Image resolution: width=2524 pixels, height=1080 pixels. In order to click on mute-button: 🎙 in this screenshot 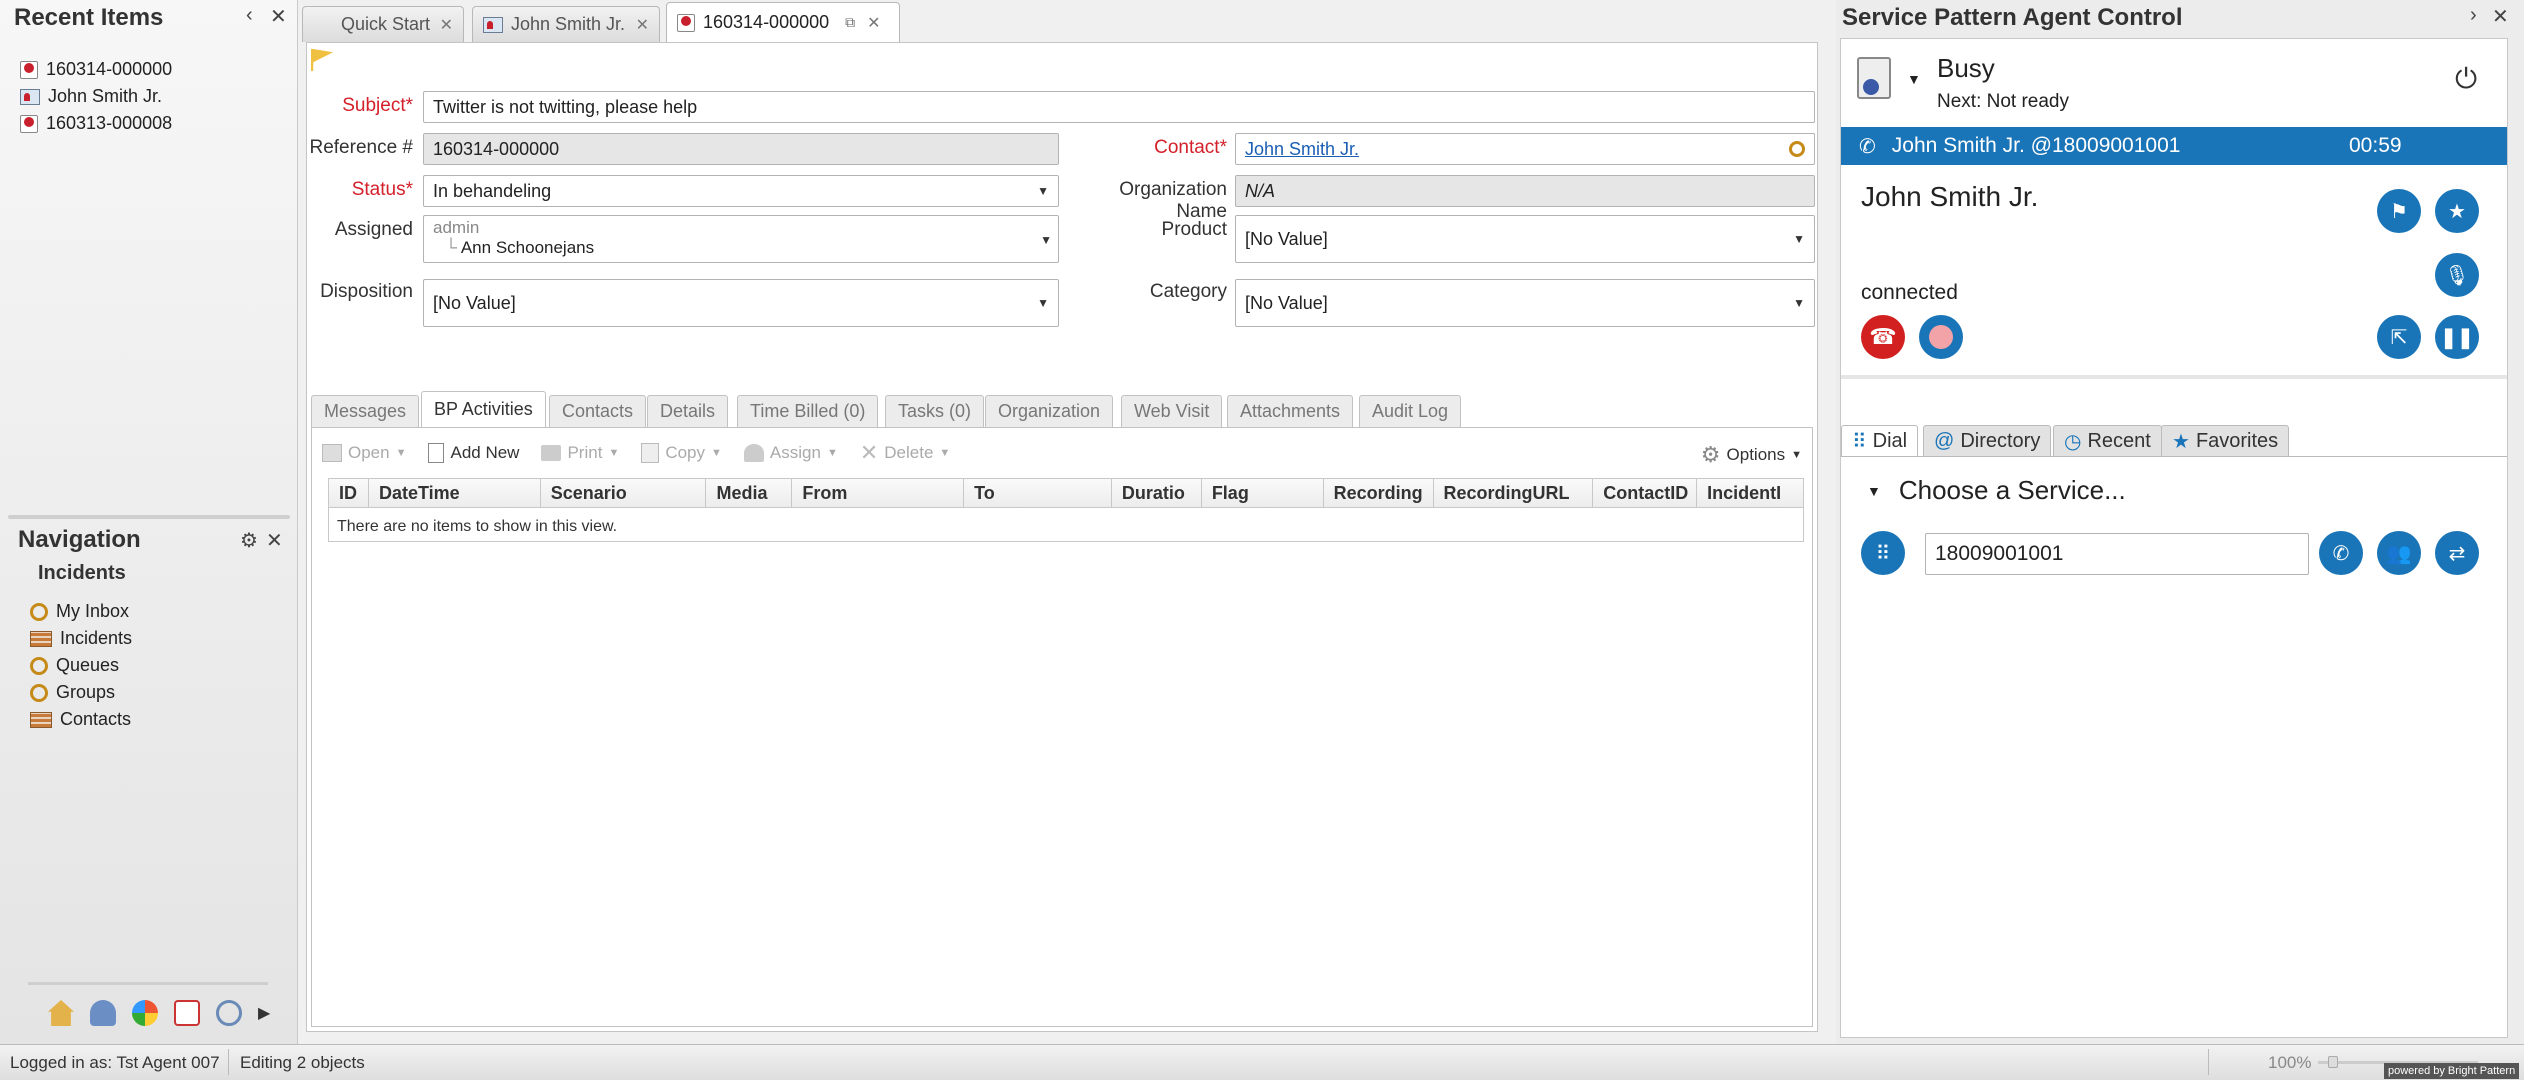, I will do `click(2457, 275)`.